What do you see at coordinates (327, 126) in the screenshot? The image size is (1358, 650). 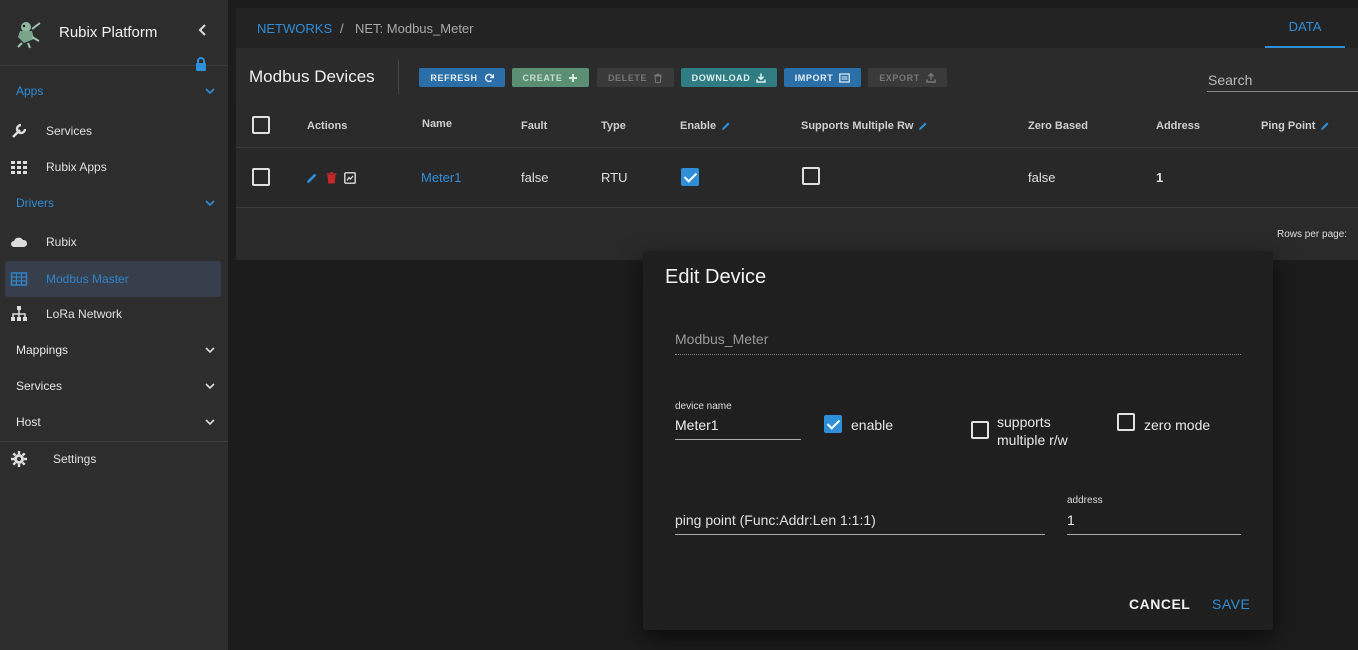 I see `column-header-actions: Actions` at bounding box center [327, 126].